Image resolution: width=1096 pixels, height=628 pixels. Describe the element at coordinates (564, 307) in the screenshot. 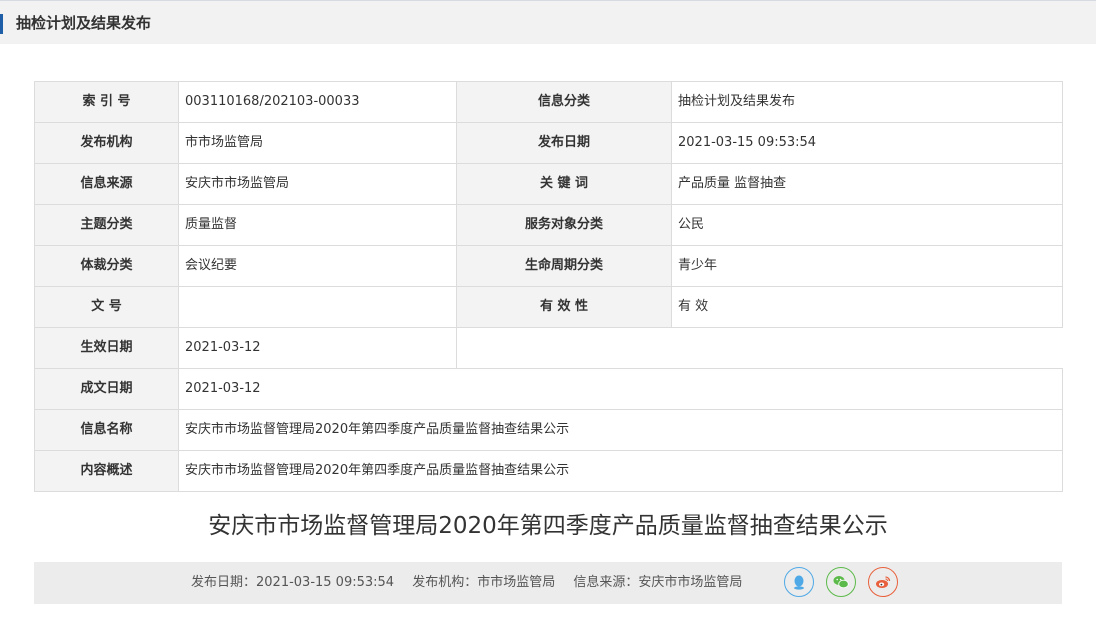

I see `validity-label: 有 效 性` at that location.